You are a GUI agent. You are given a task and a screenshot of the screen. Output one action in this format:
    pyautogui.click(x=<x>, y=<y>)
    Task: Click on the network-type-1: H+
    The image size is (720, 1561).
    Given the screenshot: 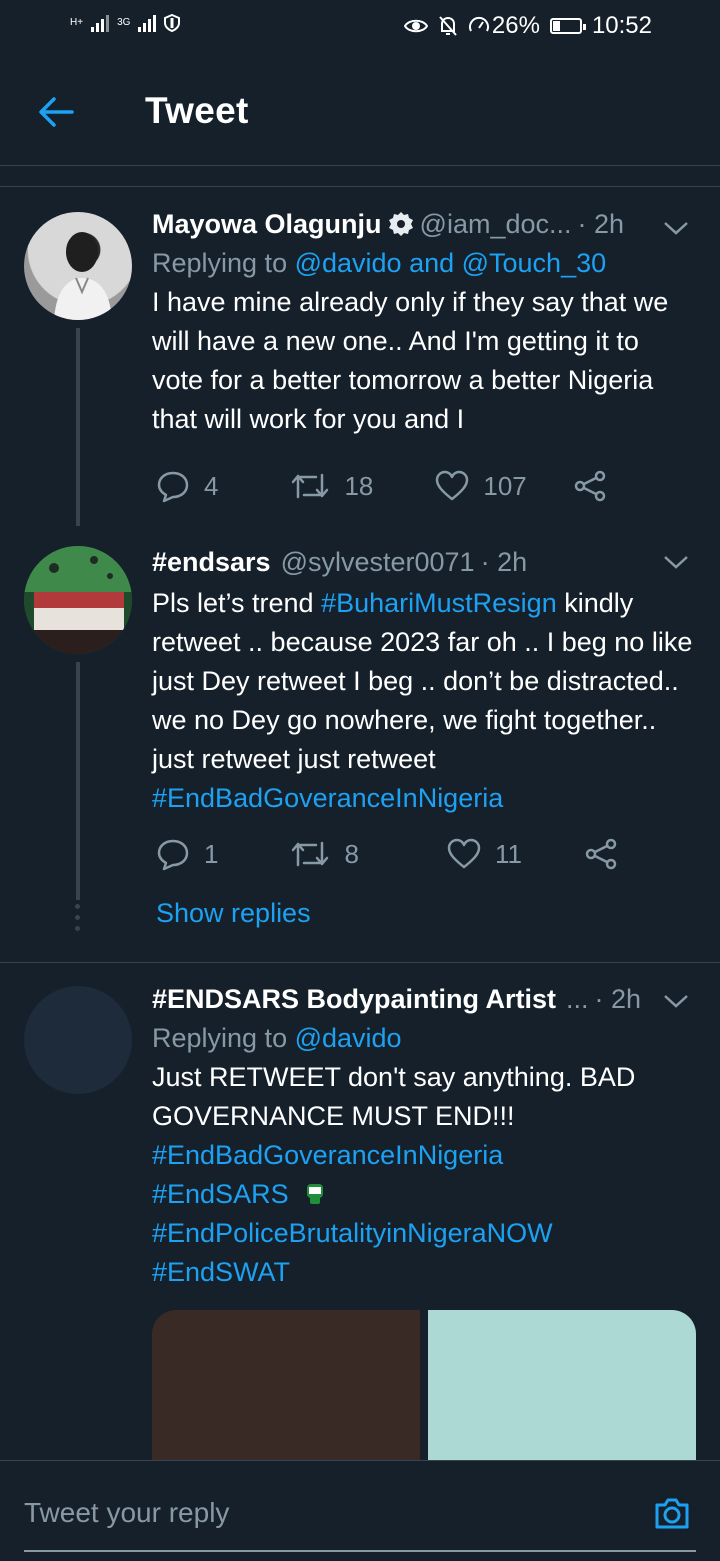 What is the action you would take?
    pyautogui.click(x=77, y=22)
    